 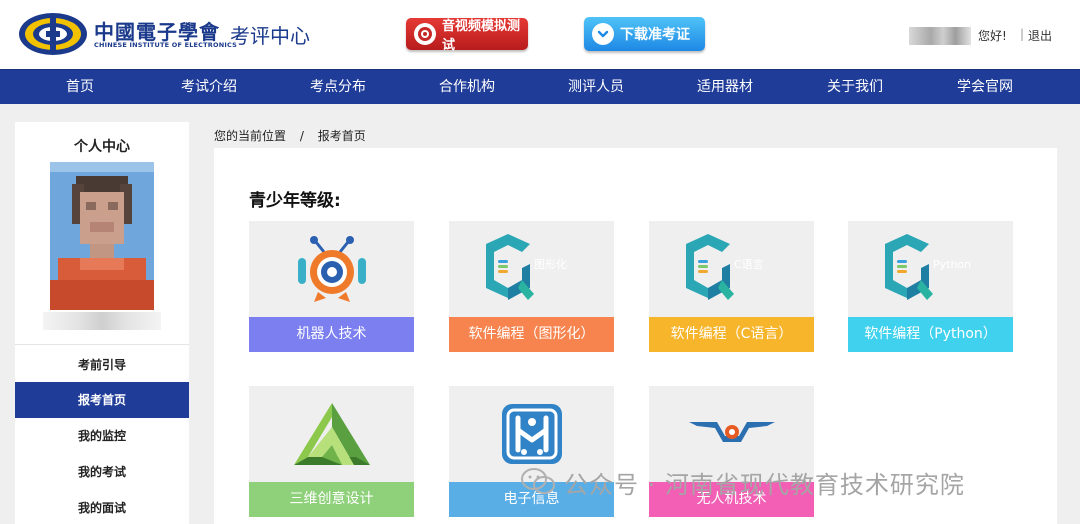 I want to click on sidebar-item-exam-guide: 考前引导, so click(x=102, y=365).